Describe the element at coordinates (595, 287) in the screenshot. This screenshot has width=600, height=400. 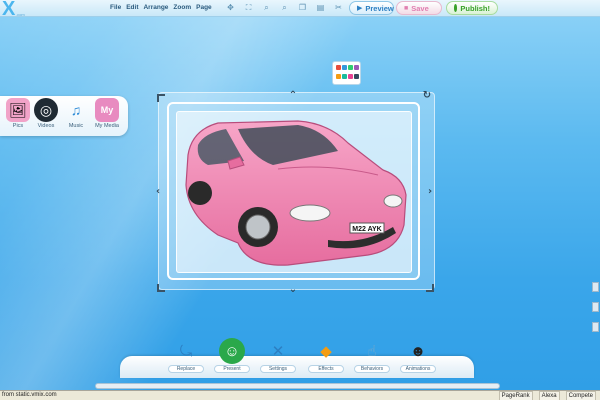
I see `scroll-up-button` at that location.